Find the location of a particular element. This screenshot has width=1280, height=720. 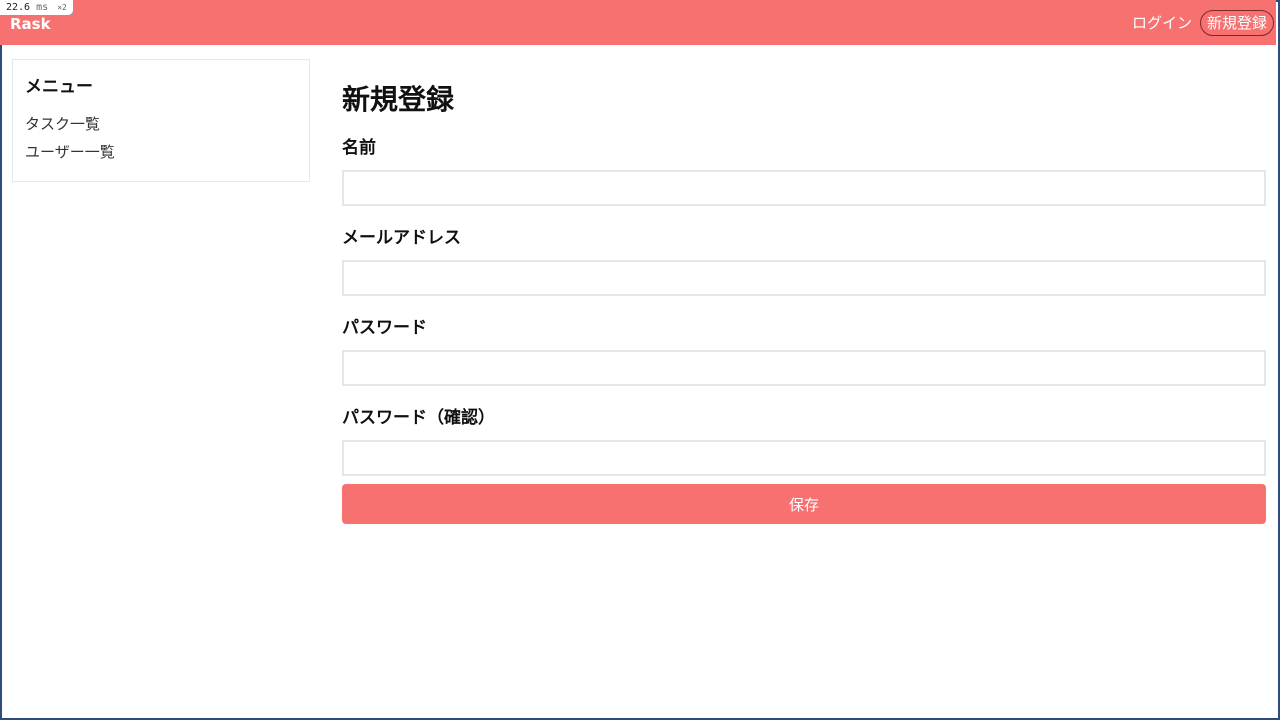

signup-link: 新規登録 is located at coordinates (1236, 23).